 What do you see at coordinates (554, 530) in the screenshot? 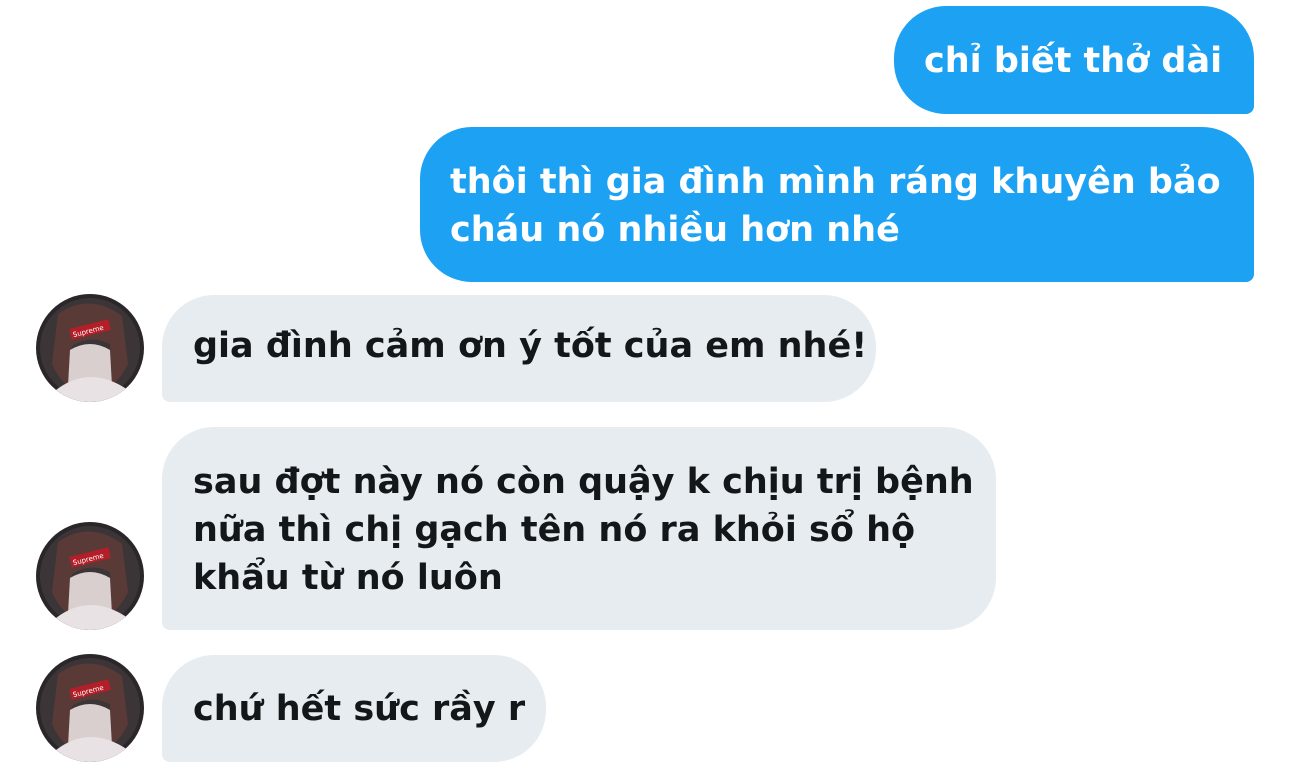
I see `message-text: nữa thì chị gạch tên nó ra khỏi sổ hộ` at bounding box center [554, 530].